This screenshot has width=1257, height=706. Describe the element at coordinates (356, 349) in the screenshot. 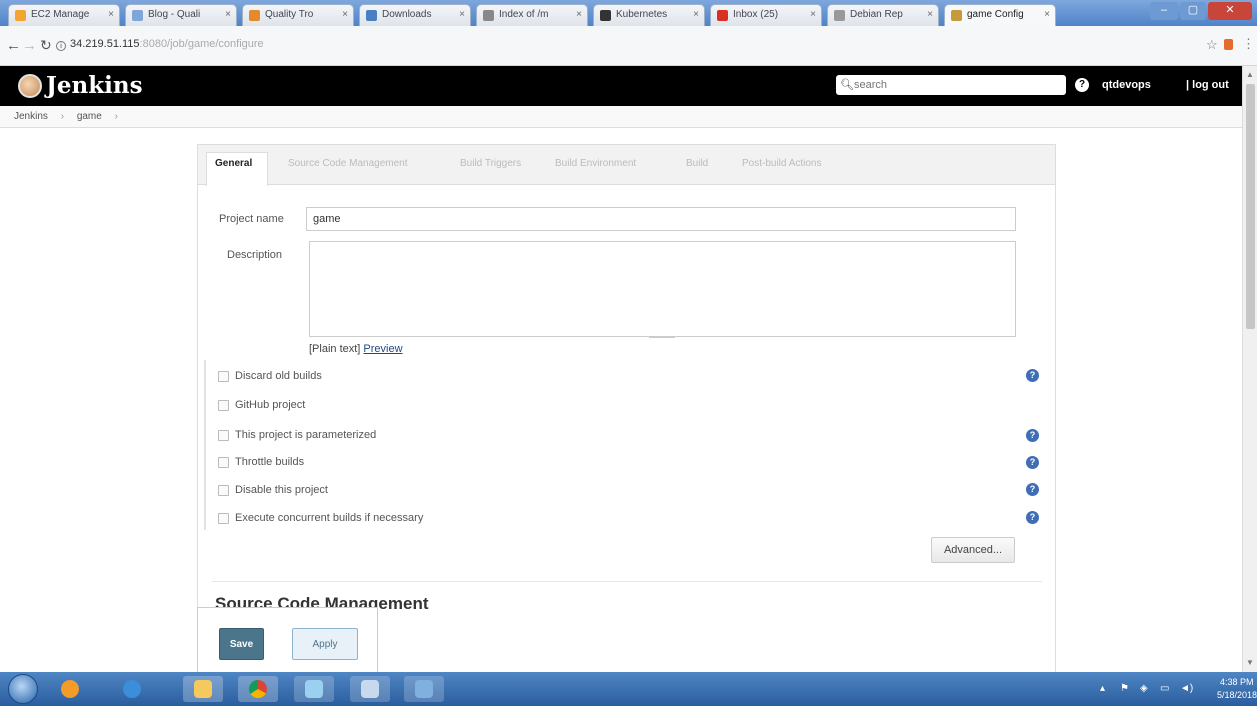

I see `format-row: [Plain text] Preview` at that location.